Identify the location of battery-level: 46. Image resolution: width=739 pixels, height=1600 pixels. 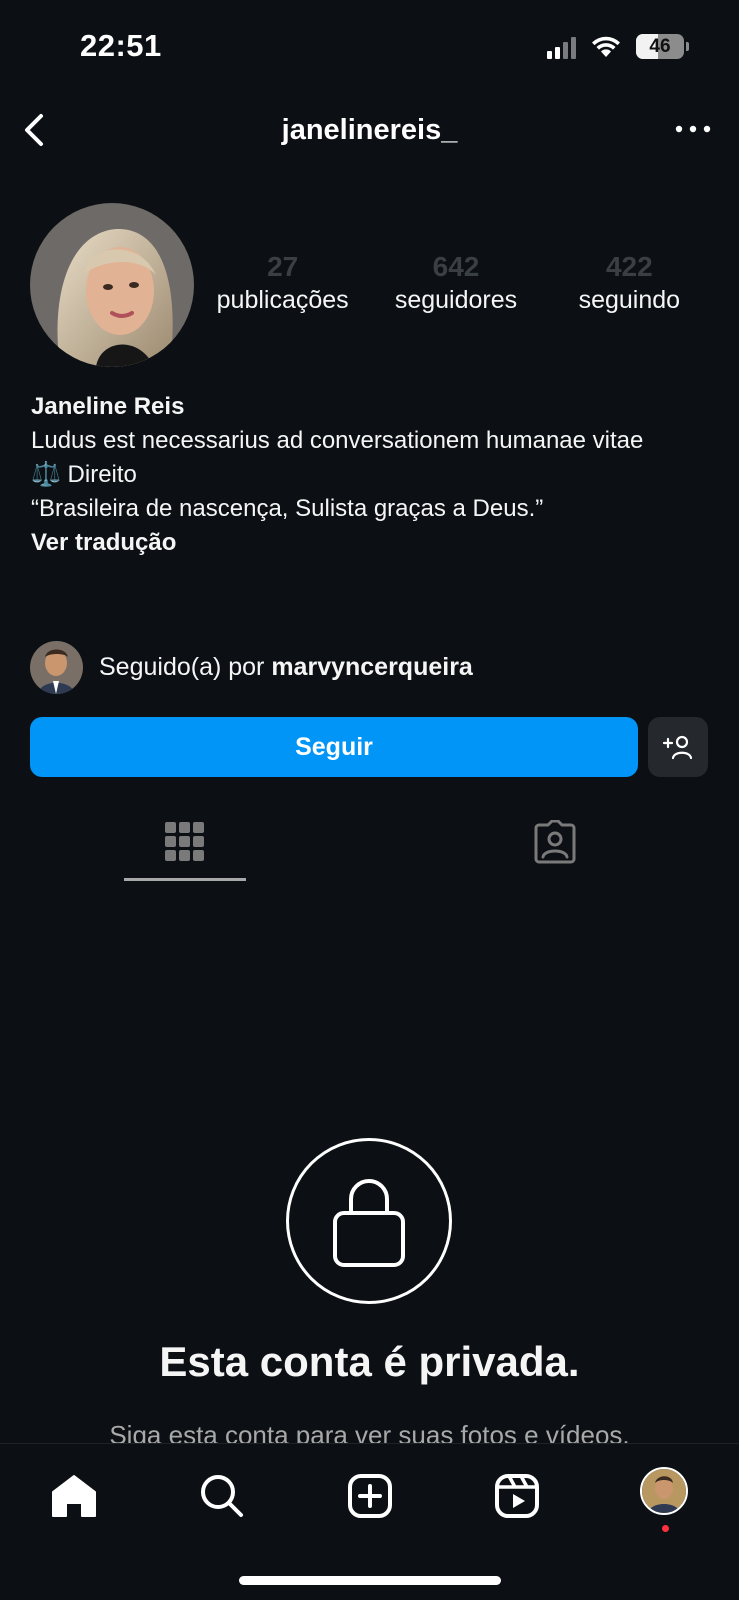
(660, 46).